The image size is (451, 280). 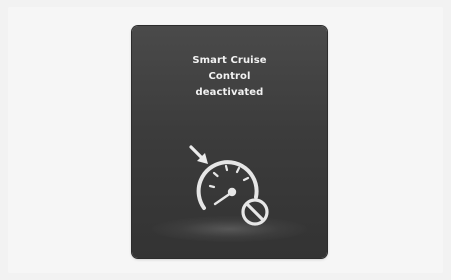 What do you see at coordinates (255, 212) in the screenshot?
I see `no-symbol-icon` at bounding box center [255, 212].